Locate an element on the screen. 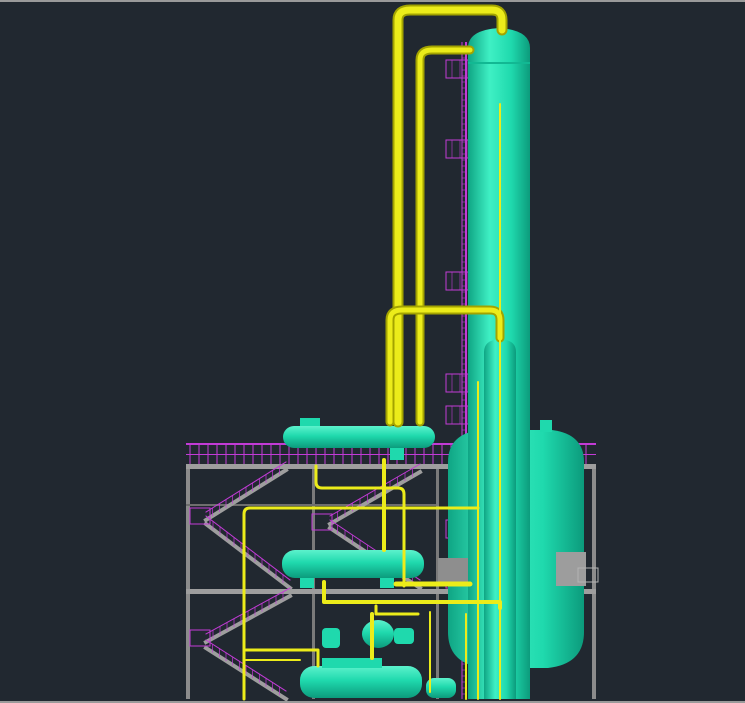 This screenshot has height=703, width=745. pump-skid is located at coordinates (368, 634).